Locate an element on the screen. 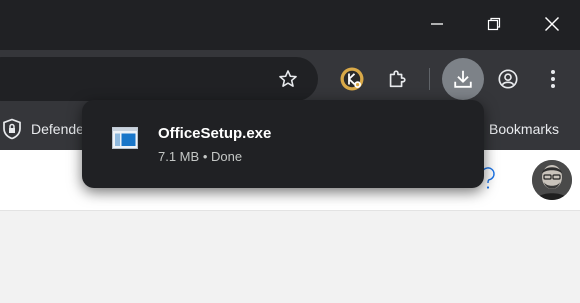 The image size is (580, 303). windows-exe-file-icon is located at coordinates (125, 138).